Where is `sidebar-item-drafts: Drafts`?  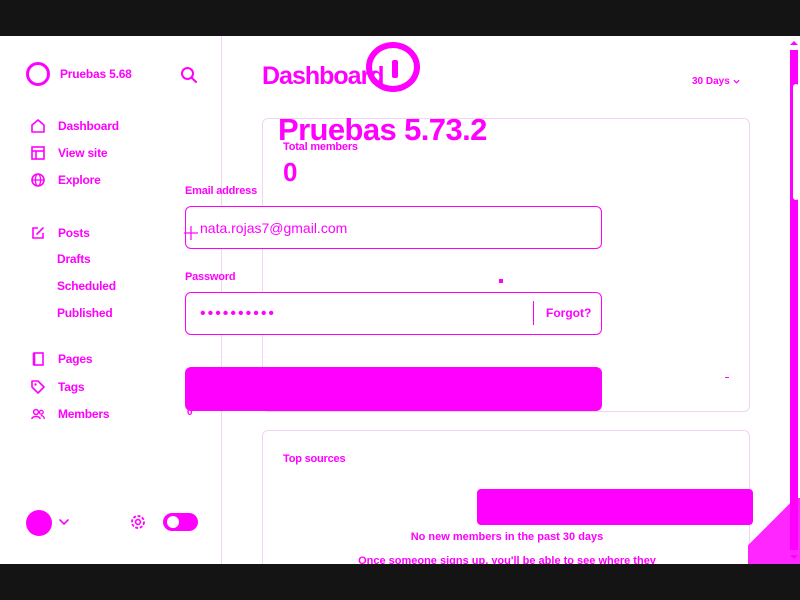
sidebar-item-drafts: Drafts is located at coordinates (74, 259).